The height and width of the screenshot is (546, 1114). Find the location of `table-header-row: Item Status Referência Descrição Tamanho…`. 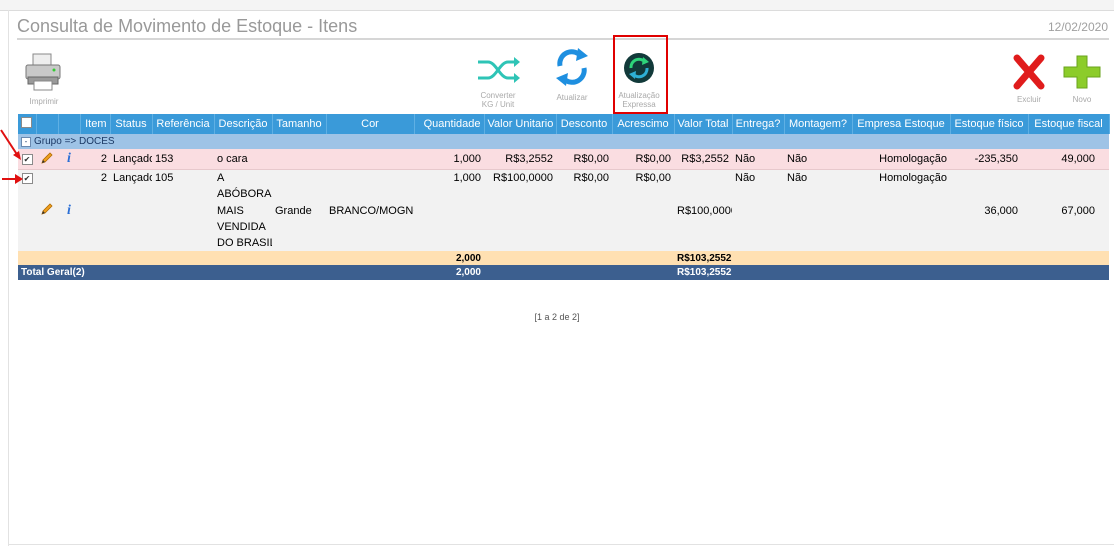

table-header-row: Item Status Referência Descrição Tamanho… is located at coordinates (564, 124).